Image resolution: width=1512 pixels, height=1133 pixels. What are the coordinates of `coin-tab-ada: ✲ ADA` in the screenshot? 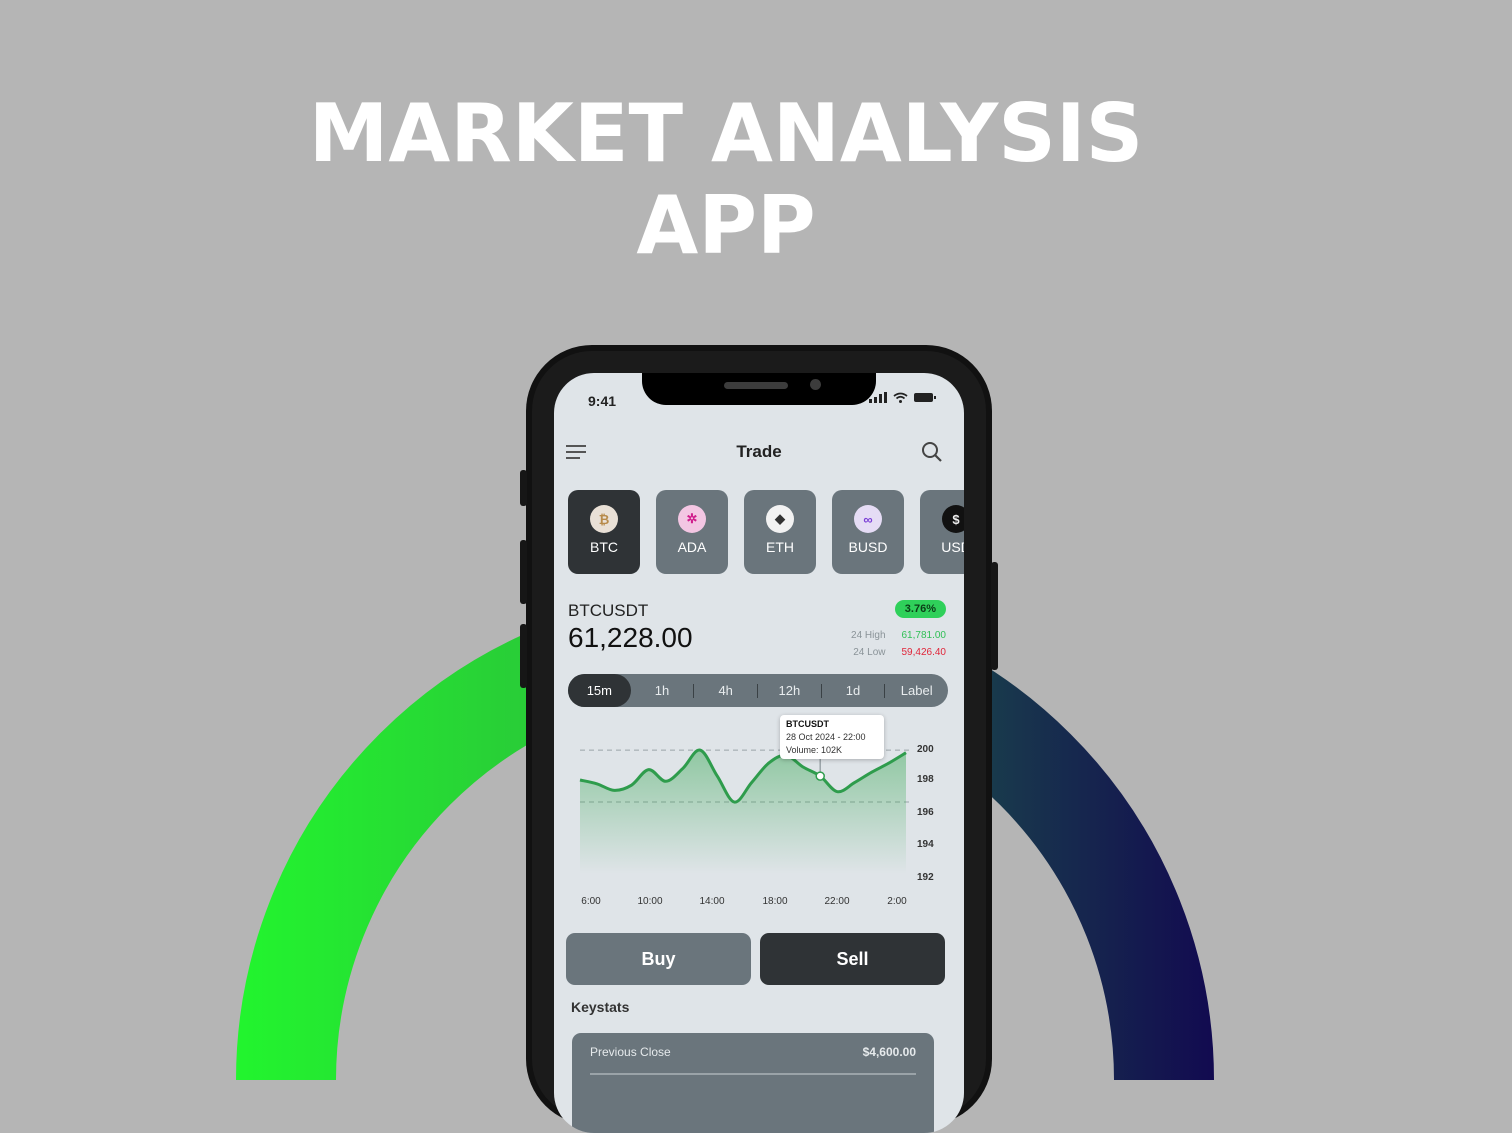 It's located at (692, 532).